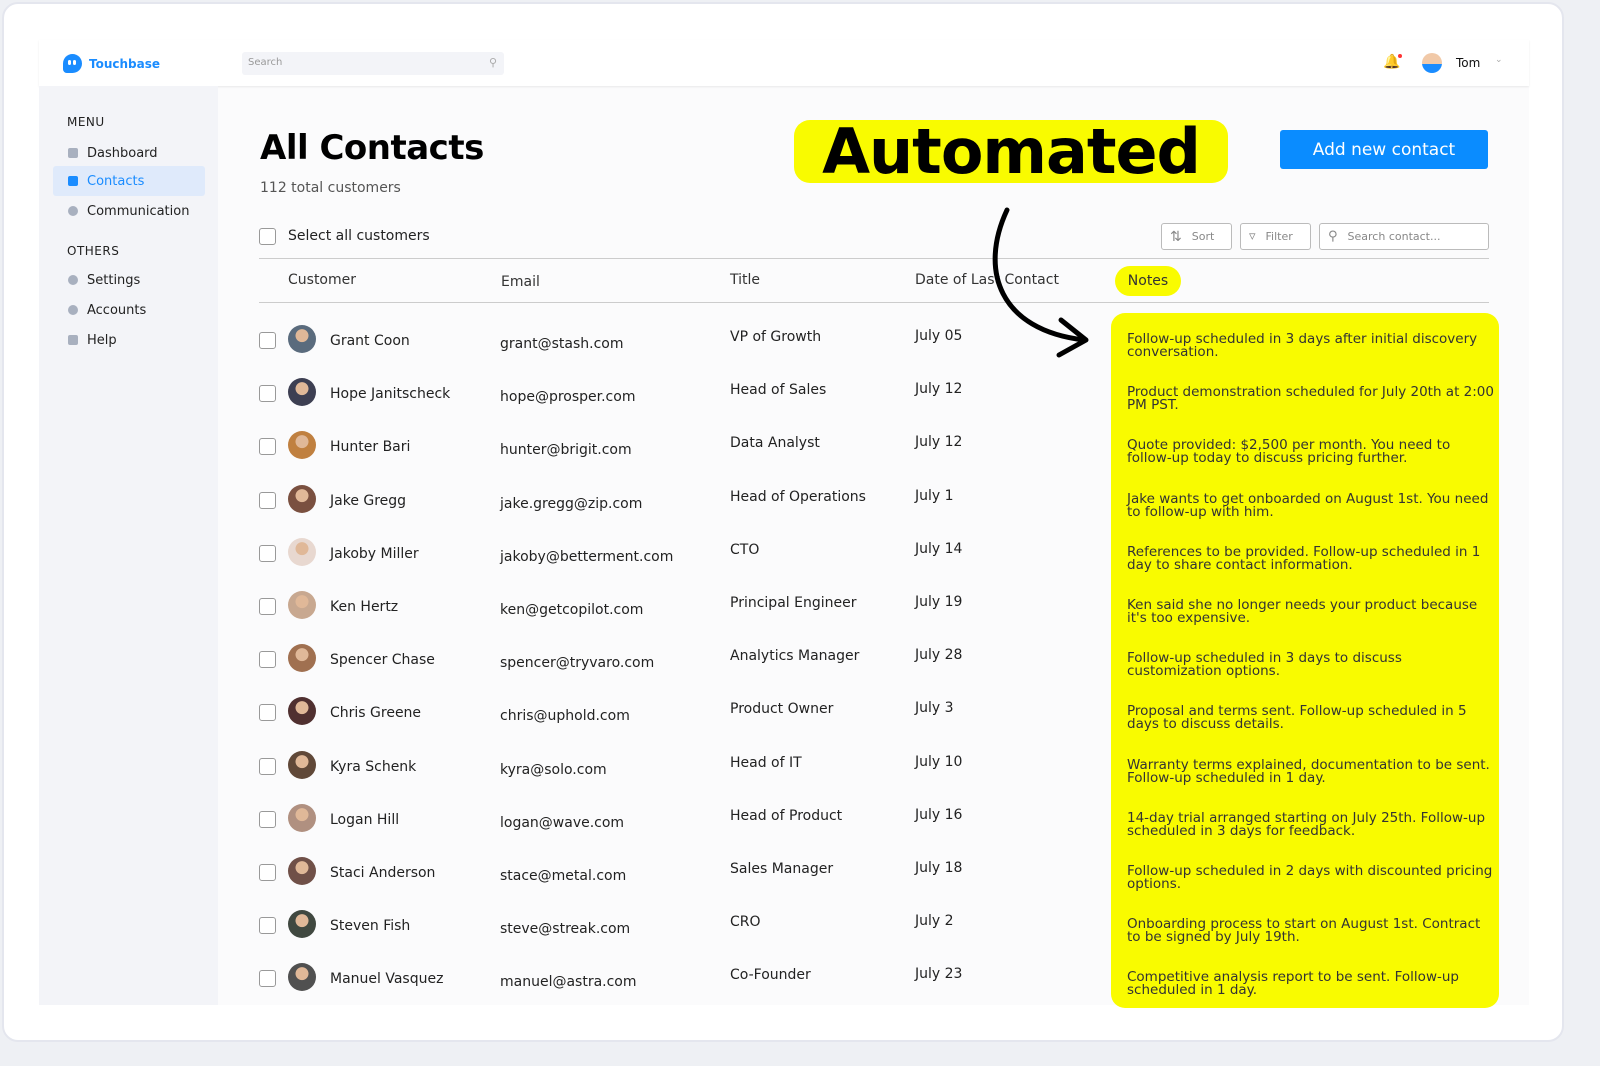 This screenshot has width=1600, height=1066. Describe the element at coordinates (374, 554) in the screenshot. I see `customer-name: Jakoby Miller` at that location.